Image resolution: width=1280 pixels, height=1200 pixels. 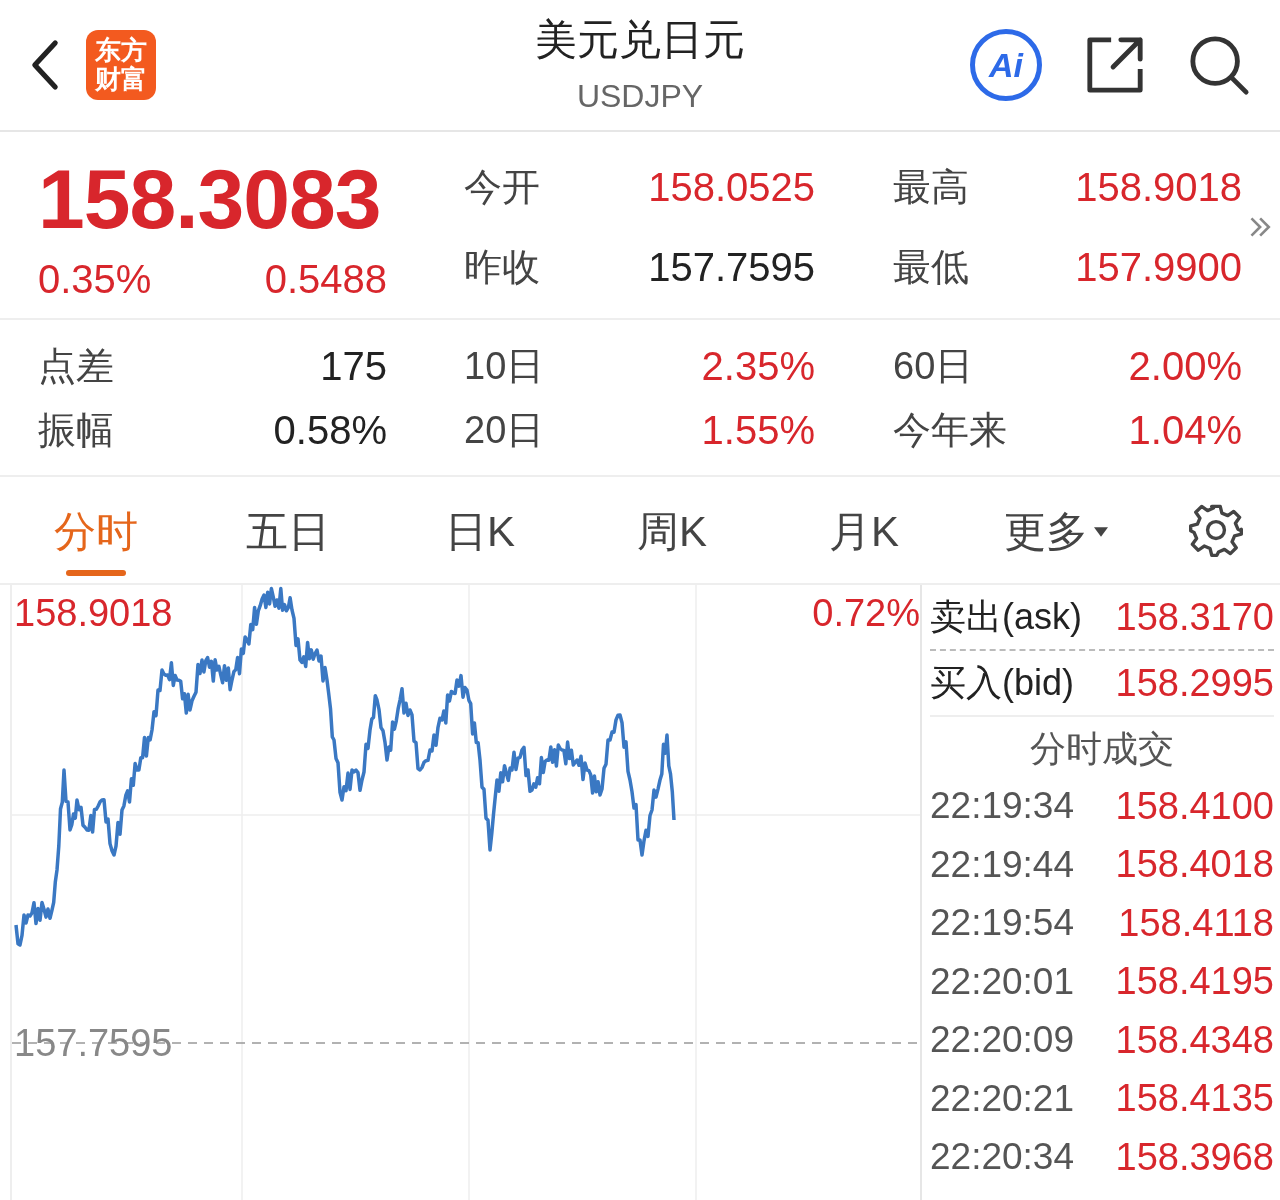 What do you see at coordinates (288, 530) in the screenshot?
I see `chart-tab: 五日` at bounding box center [288, 530].